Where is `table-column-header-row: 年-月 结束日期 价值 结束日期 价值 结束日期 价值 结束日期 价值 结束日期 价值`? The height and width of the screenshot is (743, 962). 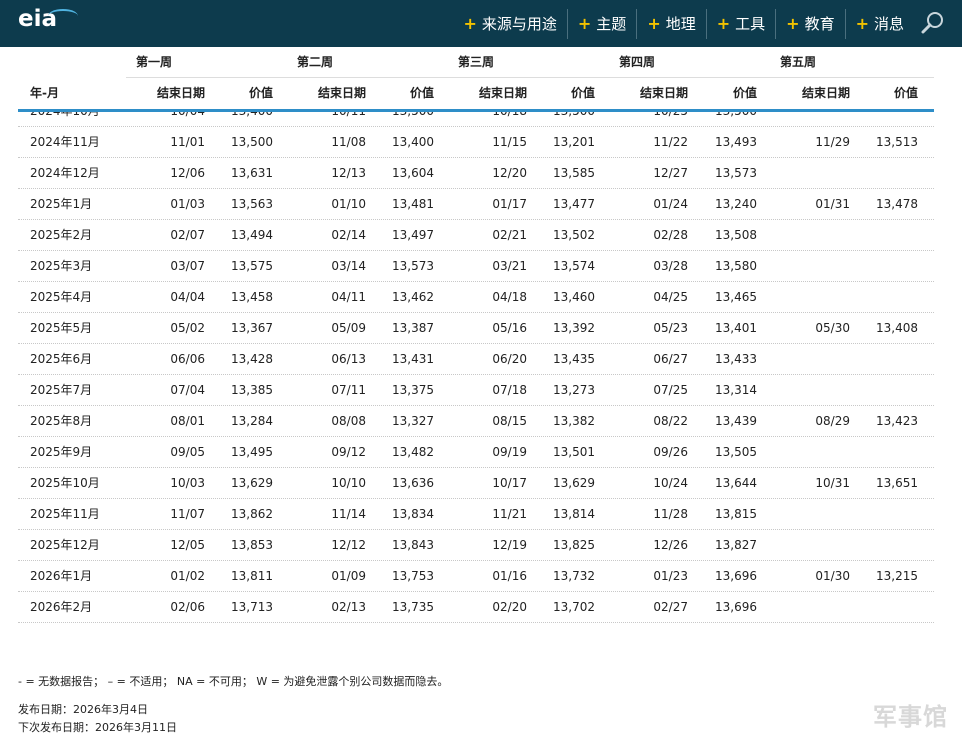
table-column-header-row: 年-月 结束日期 价值 结束日期 价值 结束日期 价值 结束日期 价值 结束日期 价值 is located at coordinates (476, 93).